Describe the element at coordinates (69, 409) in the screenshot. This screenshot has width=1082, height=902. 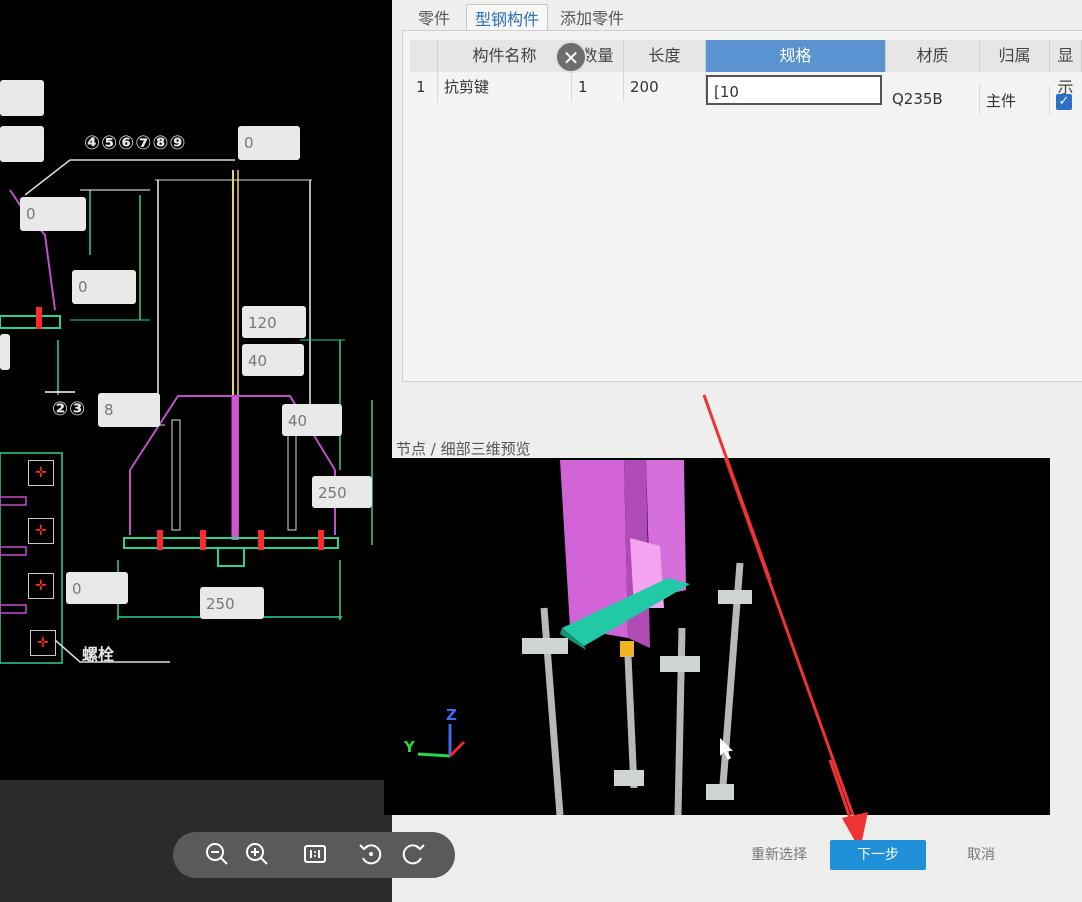
I see `part-number-markers-mid: ②③` at that location.